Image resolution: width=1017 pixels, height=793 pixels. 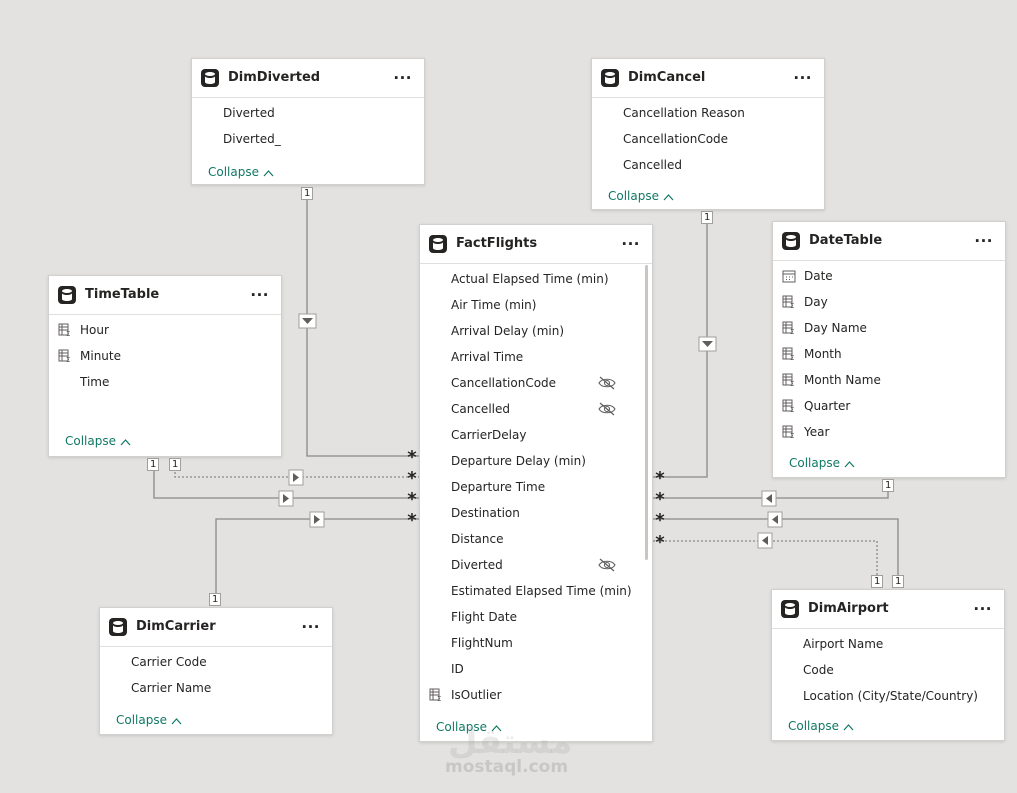 What do you see at coordinates (889, 380) in the screenshot?
I see `field-row: Σ Month Name` at bounding box center [889, 380].